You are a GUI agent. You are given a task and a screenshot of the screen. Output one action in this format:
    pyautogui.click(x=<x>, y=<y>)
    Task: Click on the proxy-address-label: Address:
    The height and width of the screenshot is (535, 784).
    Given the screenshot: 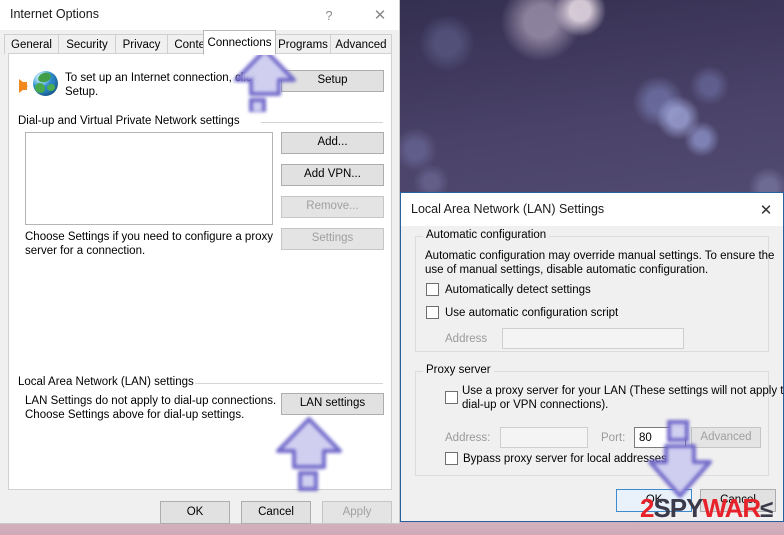 What is the action you would take?
    pyautogui.click(x=468, y=438)
    